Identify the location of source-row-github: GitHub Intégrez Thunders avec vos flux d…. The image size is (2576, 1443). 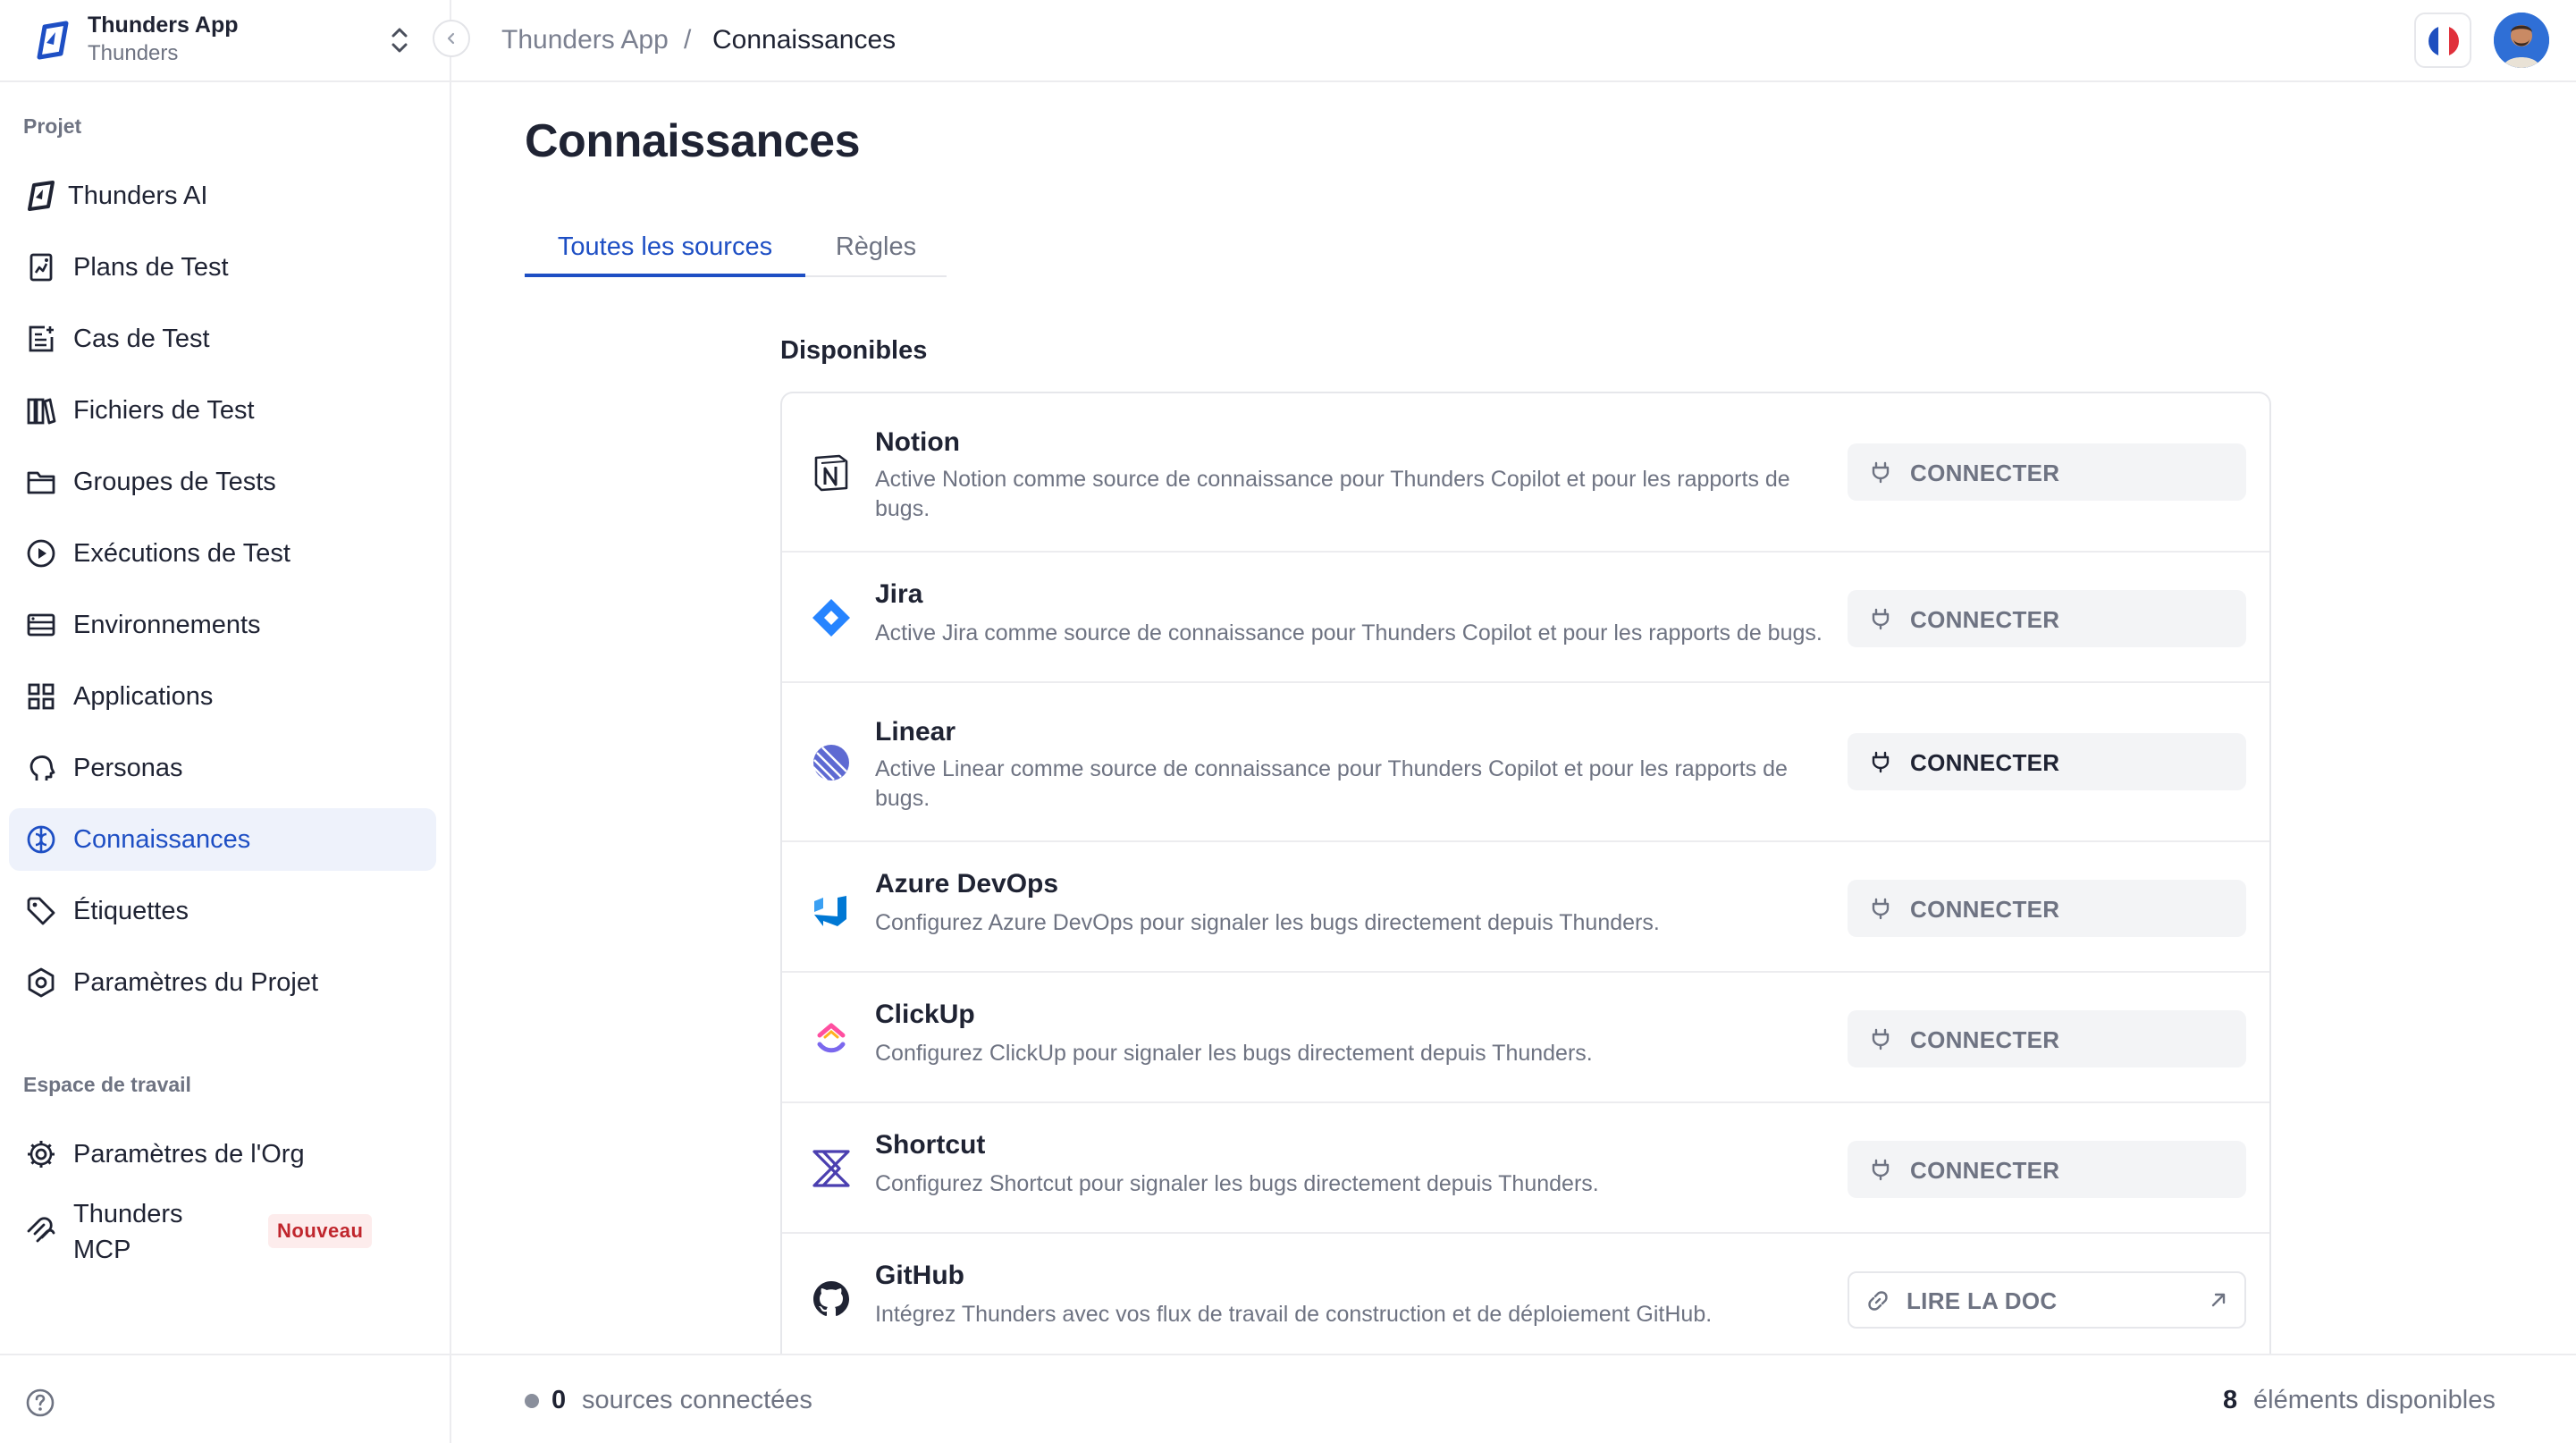
(1526, 1295).